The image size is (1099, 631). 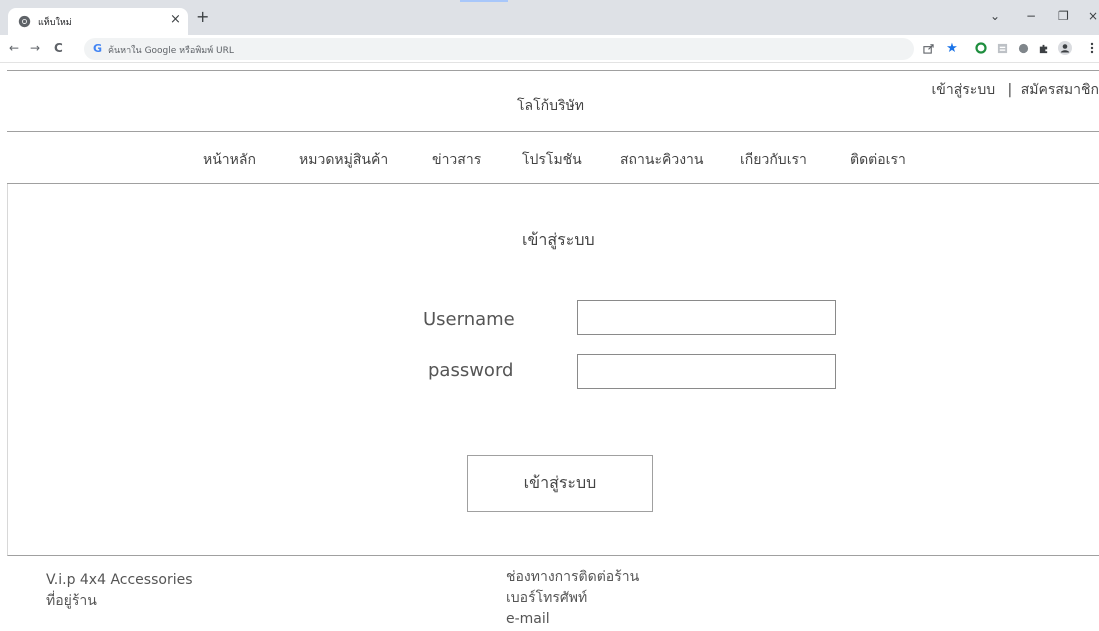 What do you see at coordinates (773, 160) in the screenshot?
I see `nav-about: เกียวกับเรา` at bounding box center [773, 160].